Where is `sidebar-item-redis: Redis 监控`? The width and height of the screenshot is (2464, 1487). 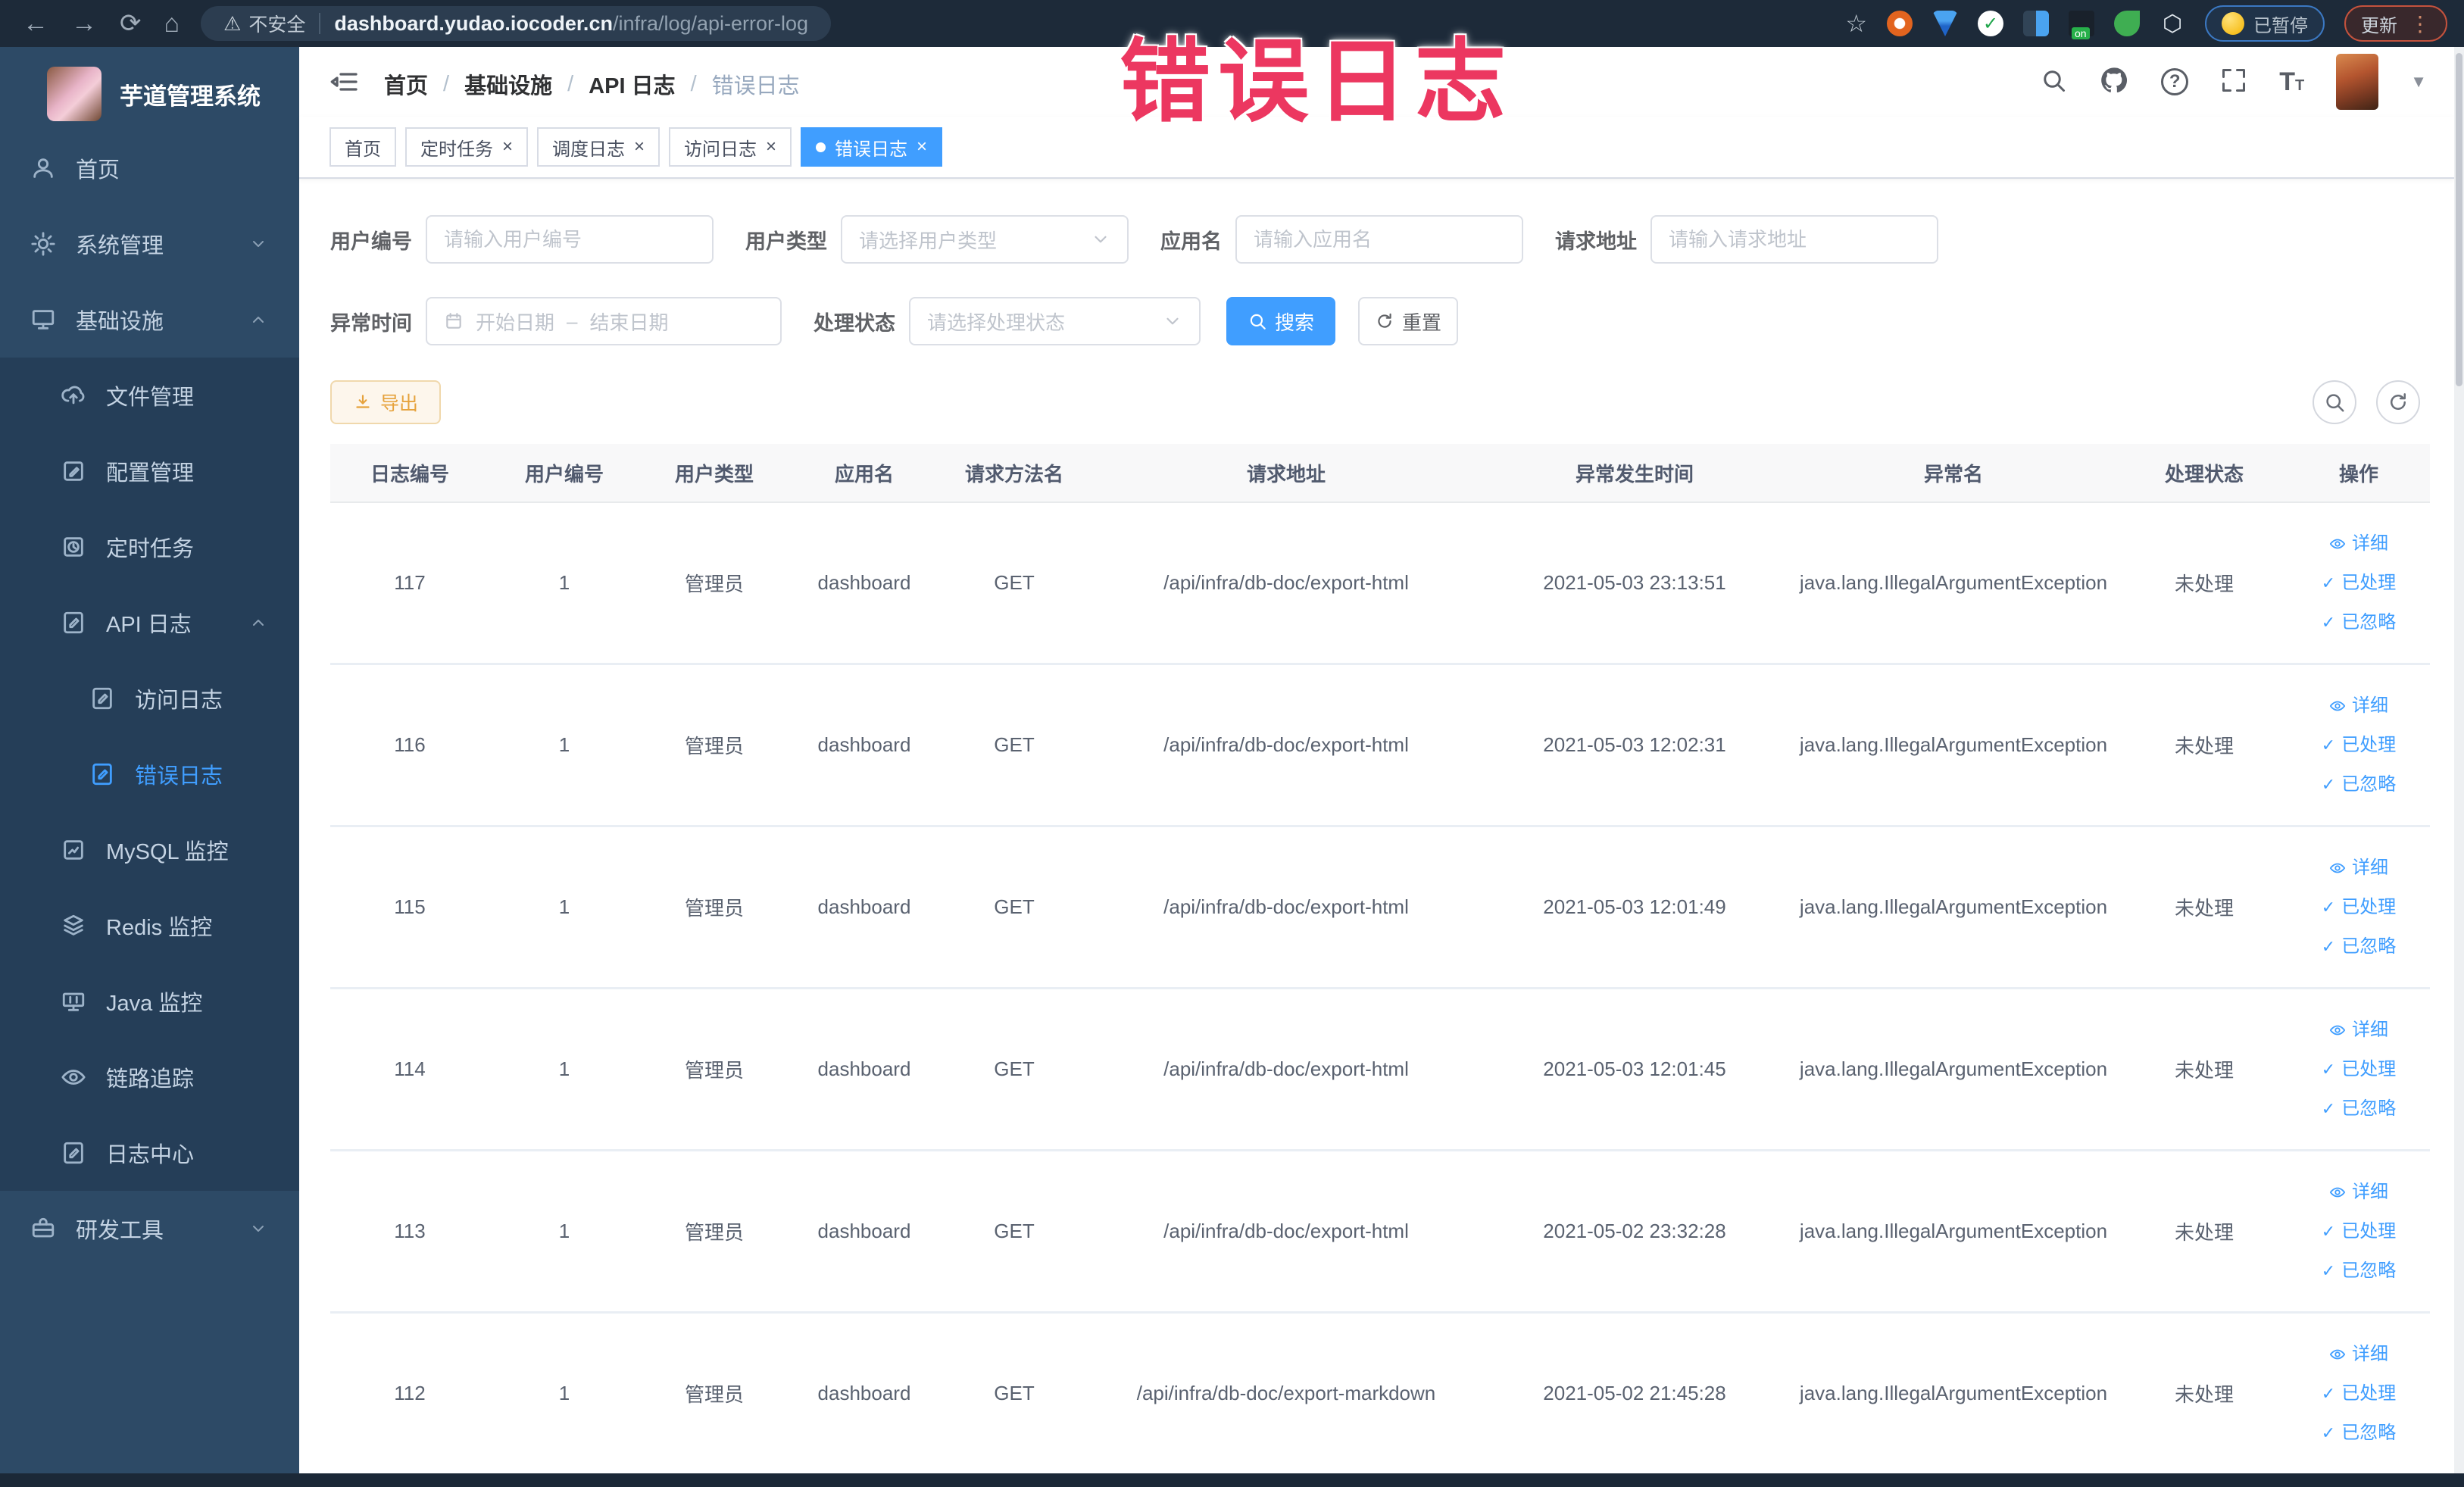 sidebar-item-redis: Redis 监控 is located at coordinates (149, 926).